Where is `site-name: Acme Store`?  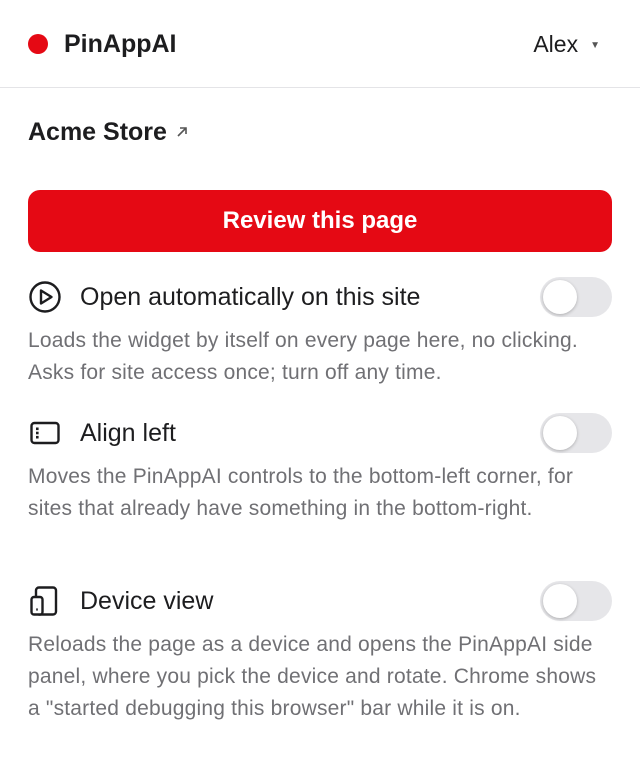
site-name: Acme Store is located at coordinates (97, 132).